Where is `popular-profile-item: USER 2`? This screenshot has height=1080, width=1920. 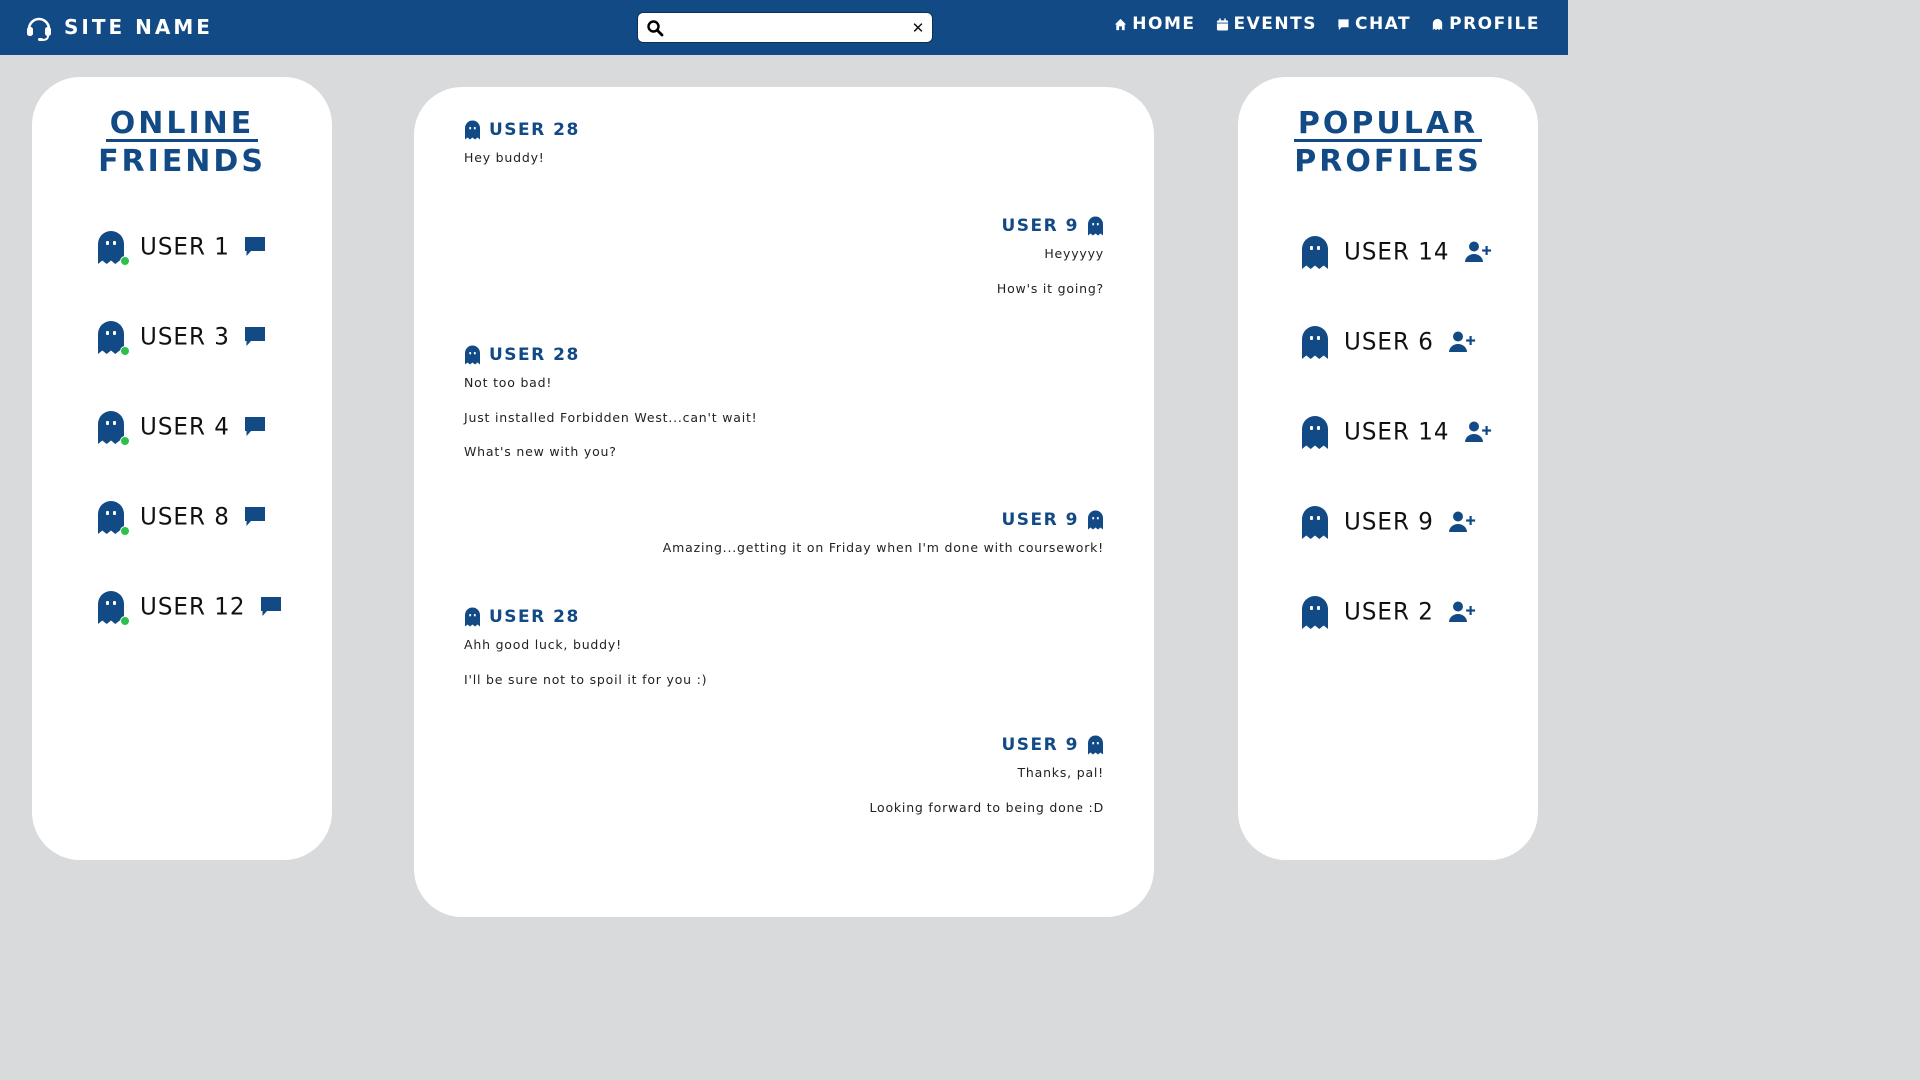 popular-profile-item: USER 2 is located at coordinates (1388, 612).